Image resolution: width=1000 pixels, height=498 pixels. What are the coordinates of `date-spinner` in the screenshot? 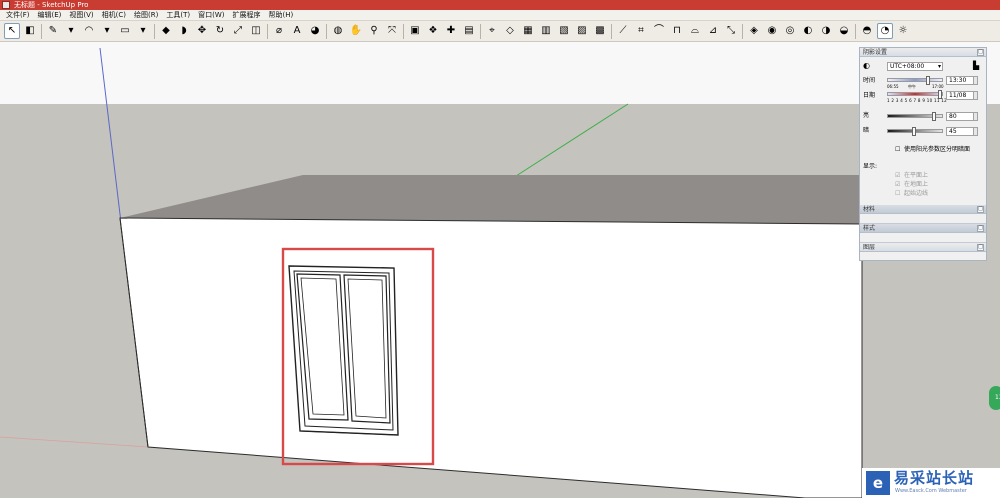 It's located at (975, 95).